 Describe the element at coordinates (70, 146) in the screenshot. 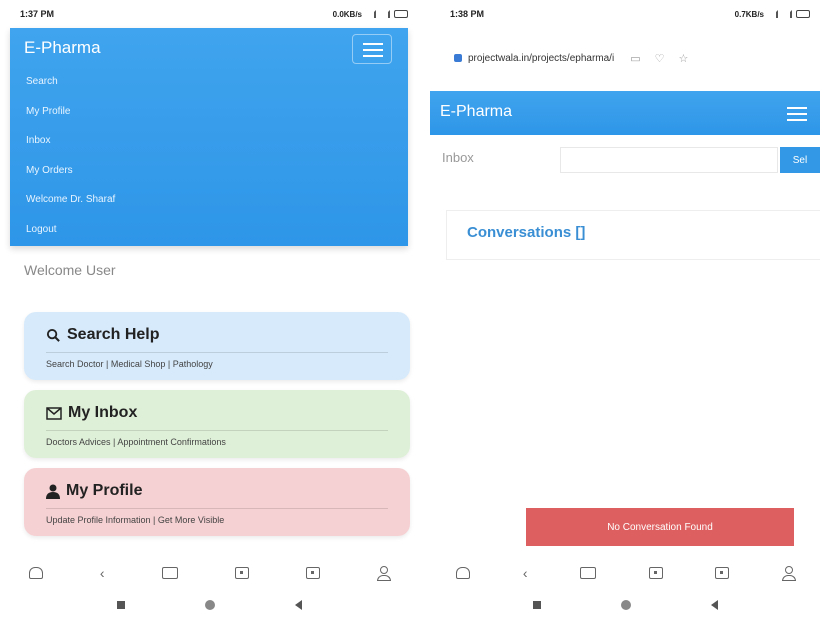

I see `nav-item-inbox: Inbox` at that location.